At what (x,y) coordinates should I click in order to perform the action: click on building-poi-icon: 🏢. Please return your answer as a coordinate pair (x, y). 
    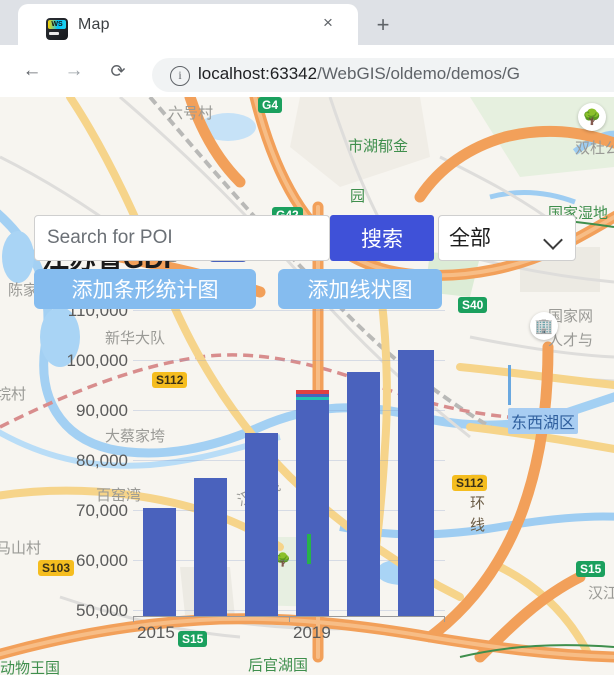
    Looking at the image, I should click on (544, 326).